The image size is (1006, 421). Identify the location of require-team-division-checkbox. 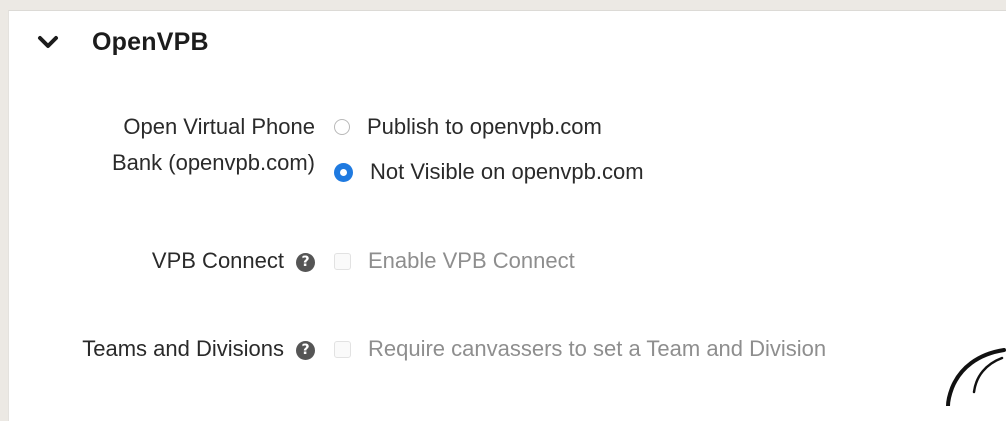
(342, 349).